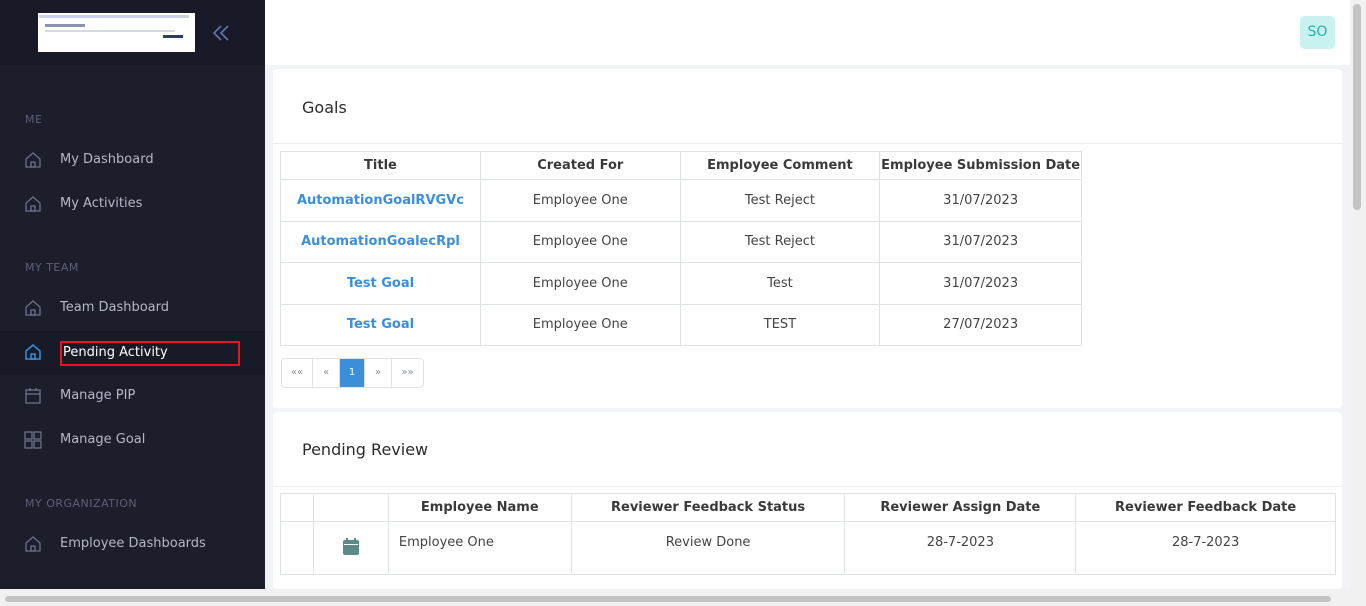 The height and width of the screenshot is (606, 1366). I want to click on sidebar-item-label: Manage PIP, so click(98, 395).